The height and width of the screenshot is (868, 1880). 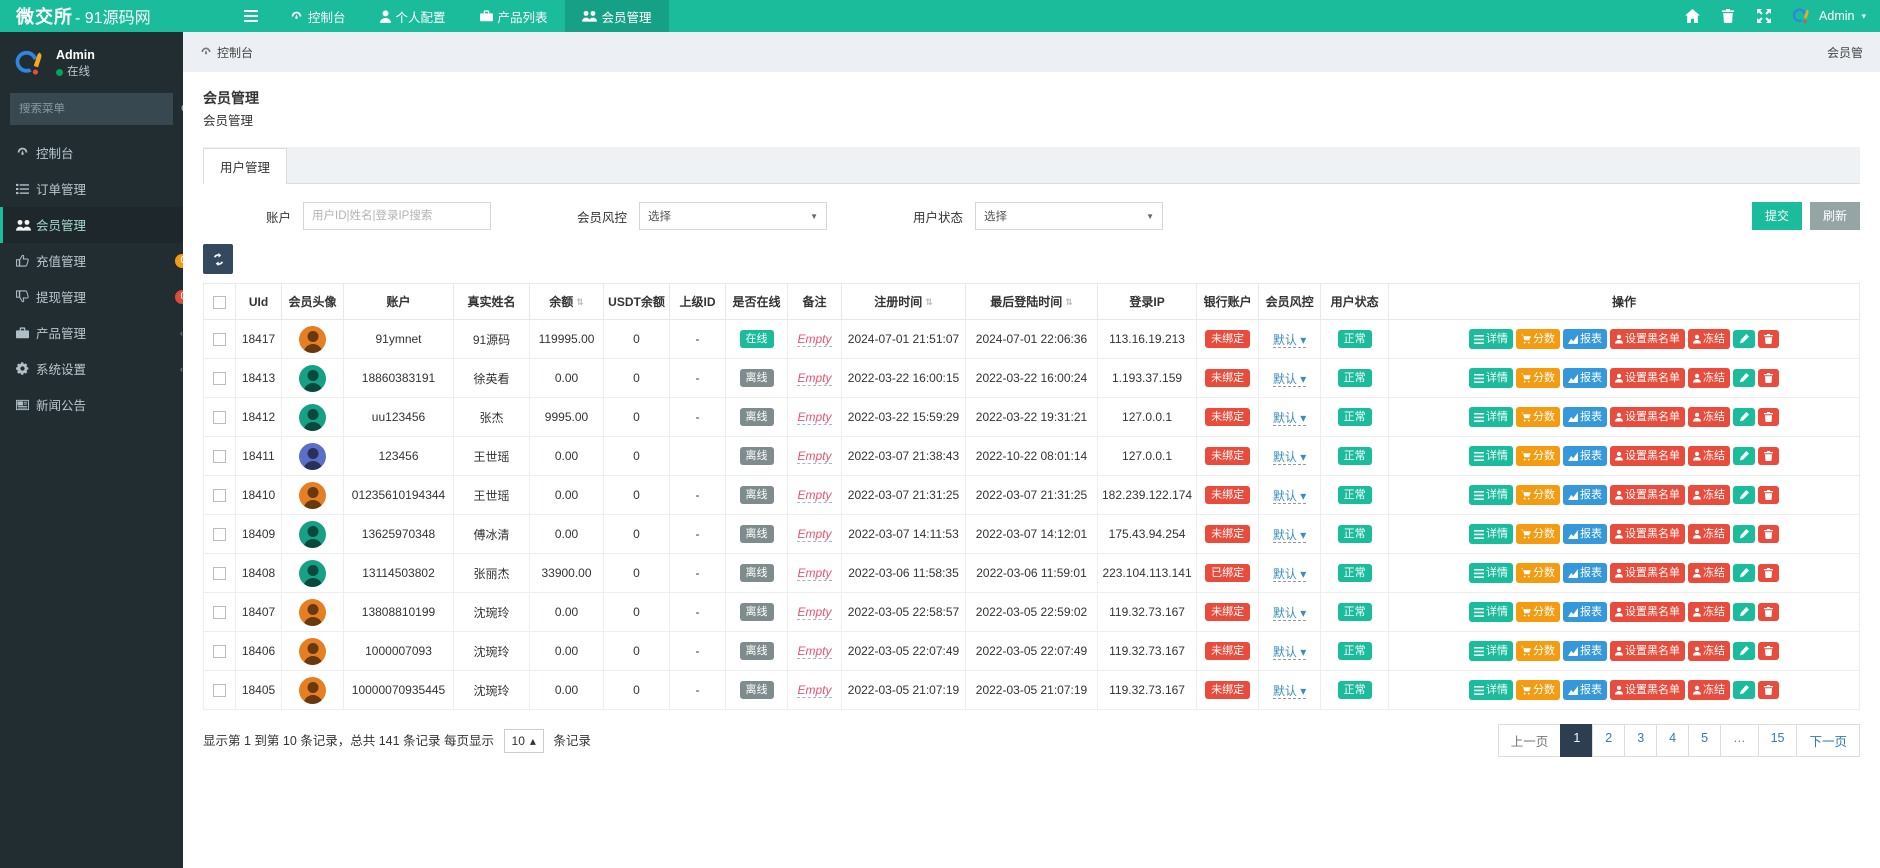 I want to click on col-regtime: 注册时间 ⇅, so click(x=903, y=301).